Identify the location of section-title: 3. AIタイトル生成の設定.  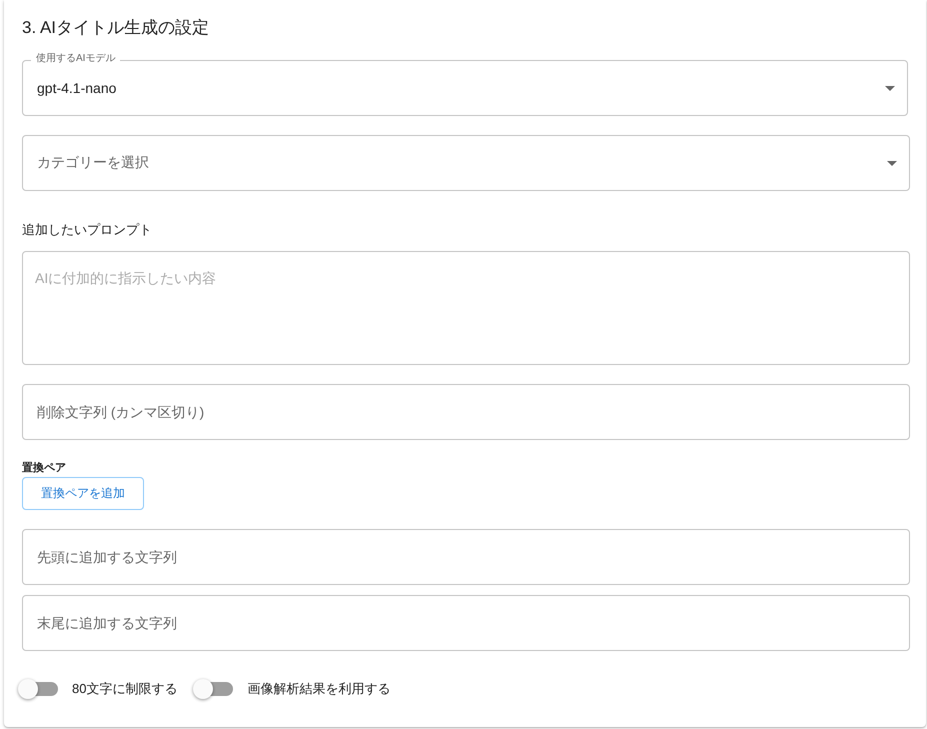
(116, 28).